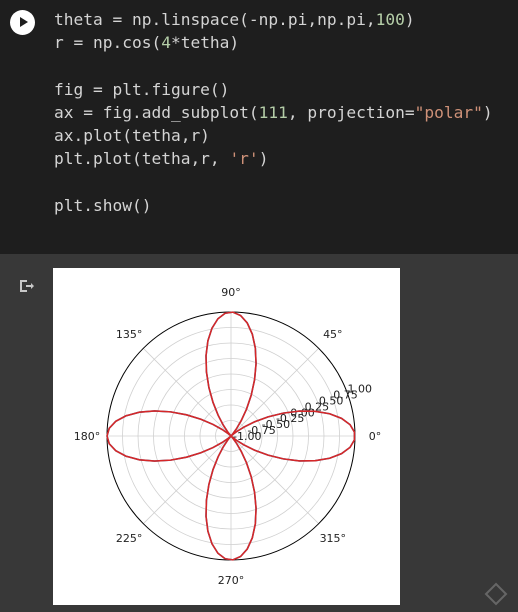 Image resolution: width=518 pixels, height=612 pixels. What do you see at coordinates (273, 42) in the screenshot?
I see `code-line: r = np.cos(4*tetha)` at bounding box center [273, 42].